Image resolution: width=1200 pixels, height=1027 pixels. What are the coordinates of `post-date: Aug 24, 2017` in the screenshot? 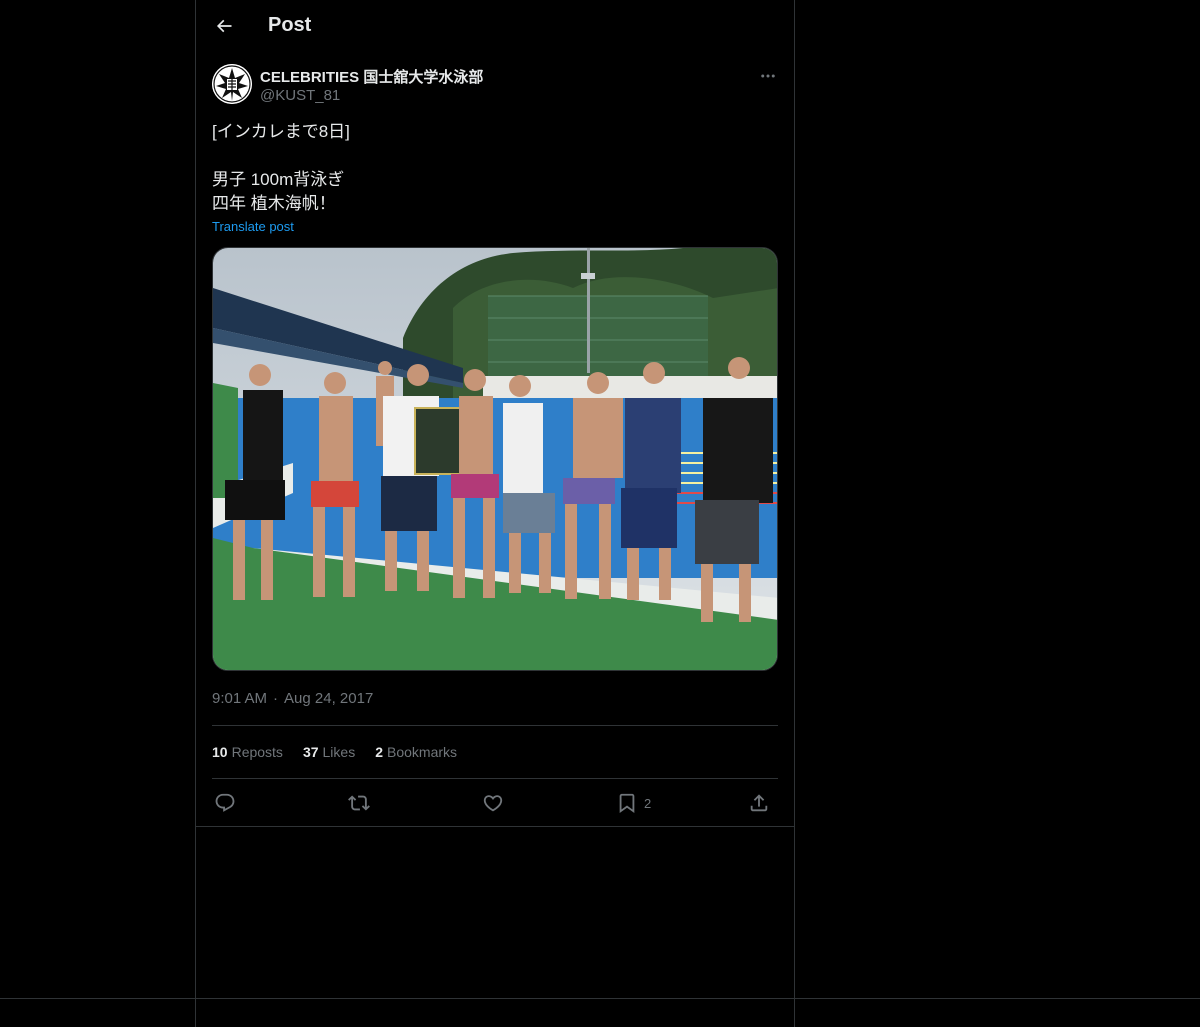 It's located at (329, 698).